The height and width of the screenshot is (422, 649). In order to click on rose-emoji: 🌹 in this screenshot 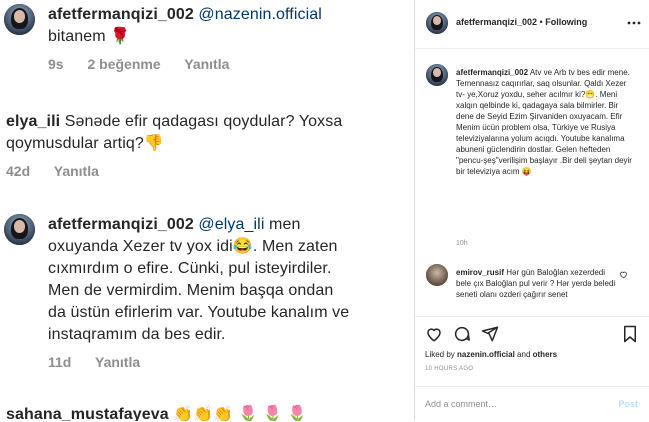, I will do `click(120, 36)`.